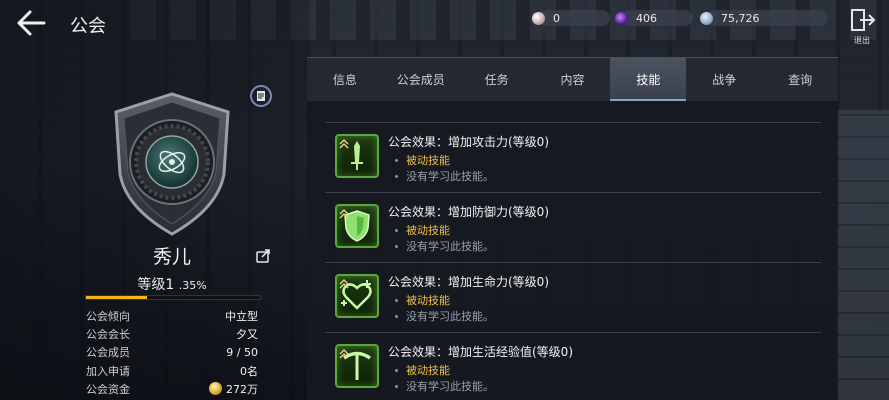 The image size is (889, 400). Describe the element at coordinates (573, 157) in the screenshot. I see `skill-item: 公会效果：增加攻击力(等级0) 被动技能 没有学习此技能。` at that location.